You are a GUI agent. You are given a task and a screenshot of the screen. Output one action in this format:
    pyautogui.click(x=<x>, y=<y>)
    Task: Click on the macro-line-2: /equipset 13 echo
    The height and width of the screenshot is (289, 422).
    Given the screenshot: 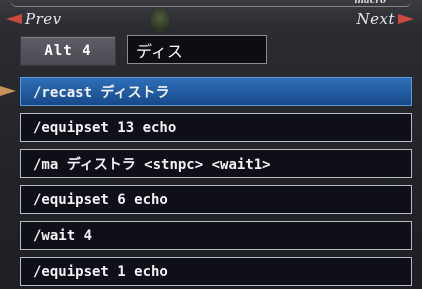 What is the action you would take?
    pyautogui.click(x=216, y=127)
    